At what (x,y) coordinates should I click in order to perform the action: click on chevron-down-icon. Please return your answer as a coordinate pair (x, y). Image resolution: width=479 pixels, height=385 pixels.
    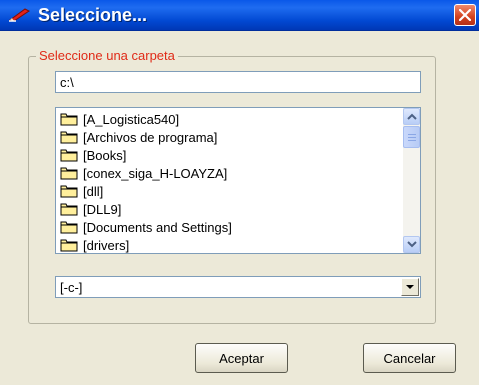
    Looking at the image, I should click on (412, 244).